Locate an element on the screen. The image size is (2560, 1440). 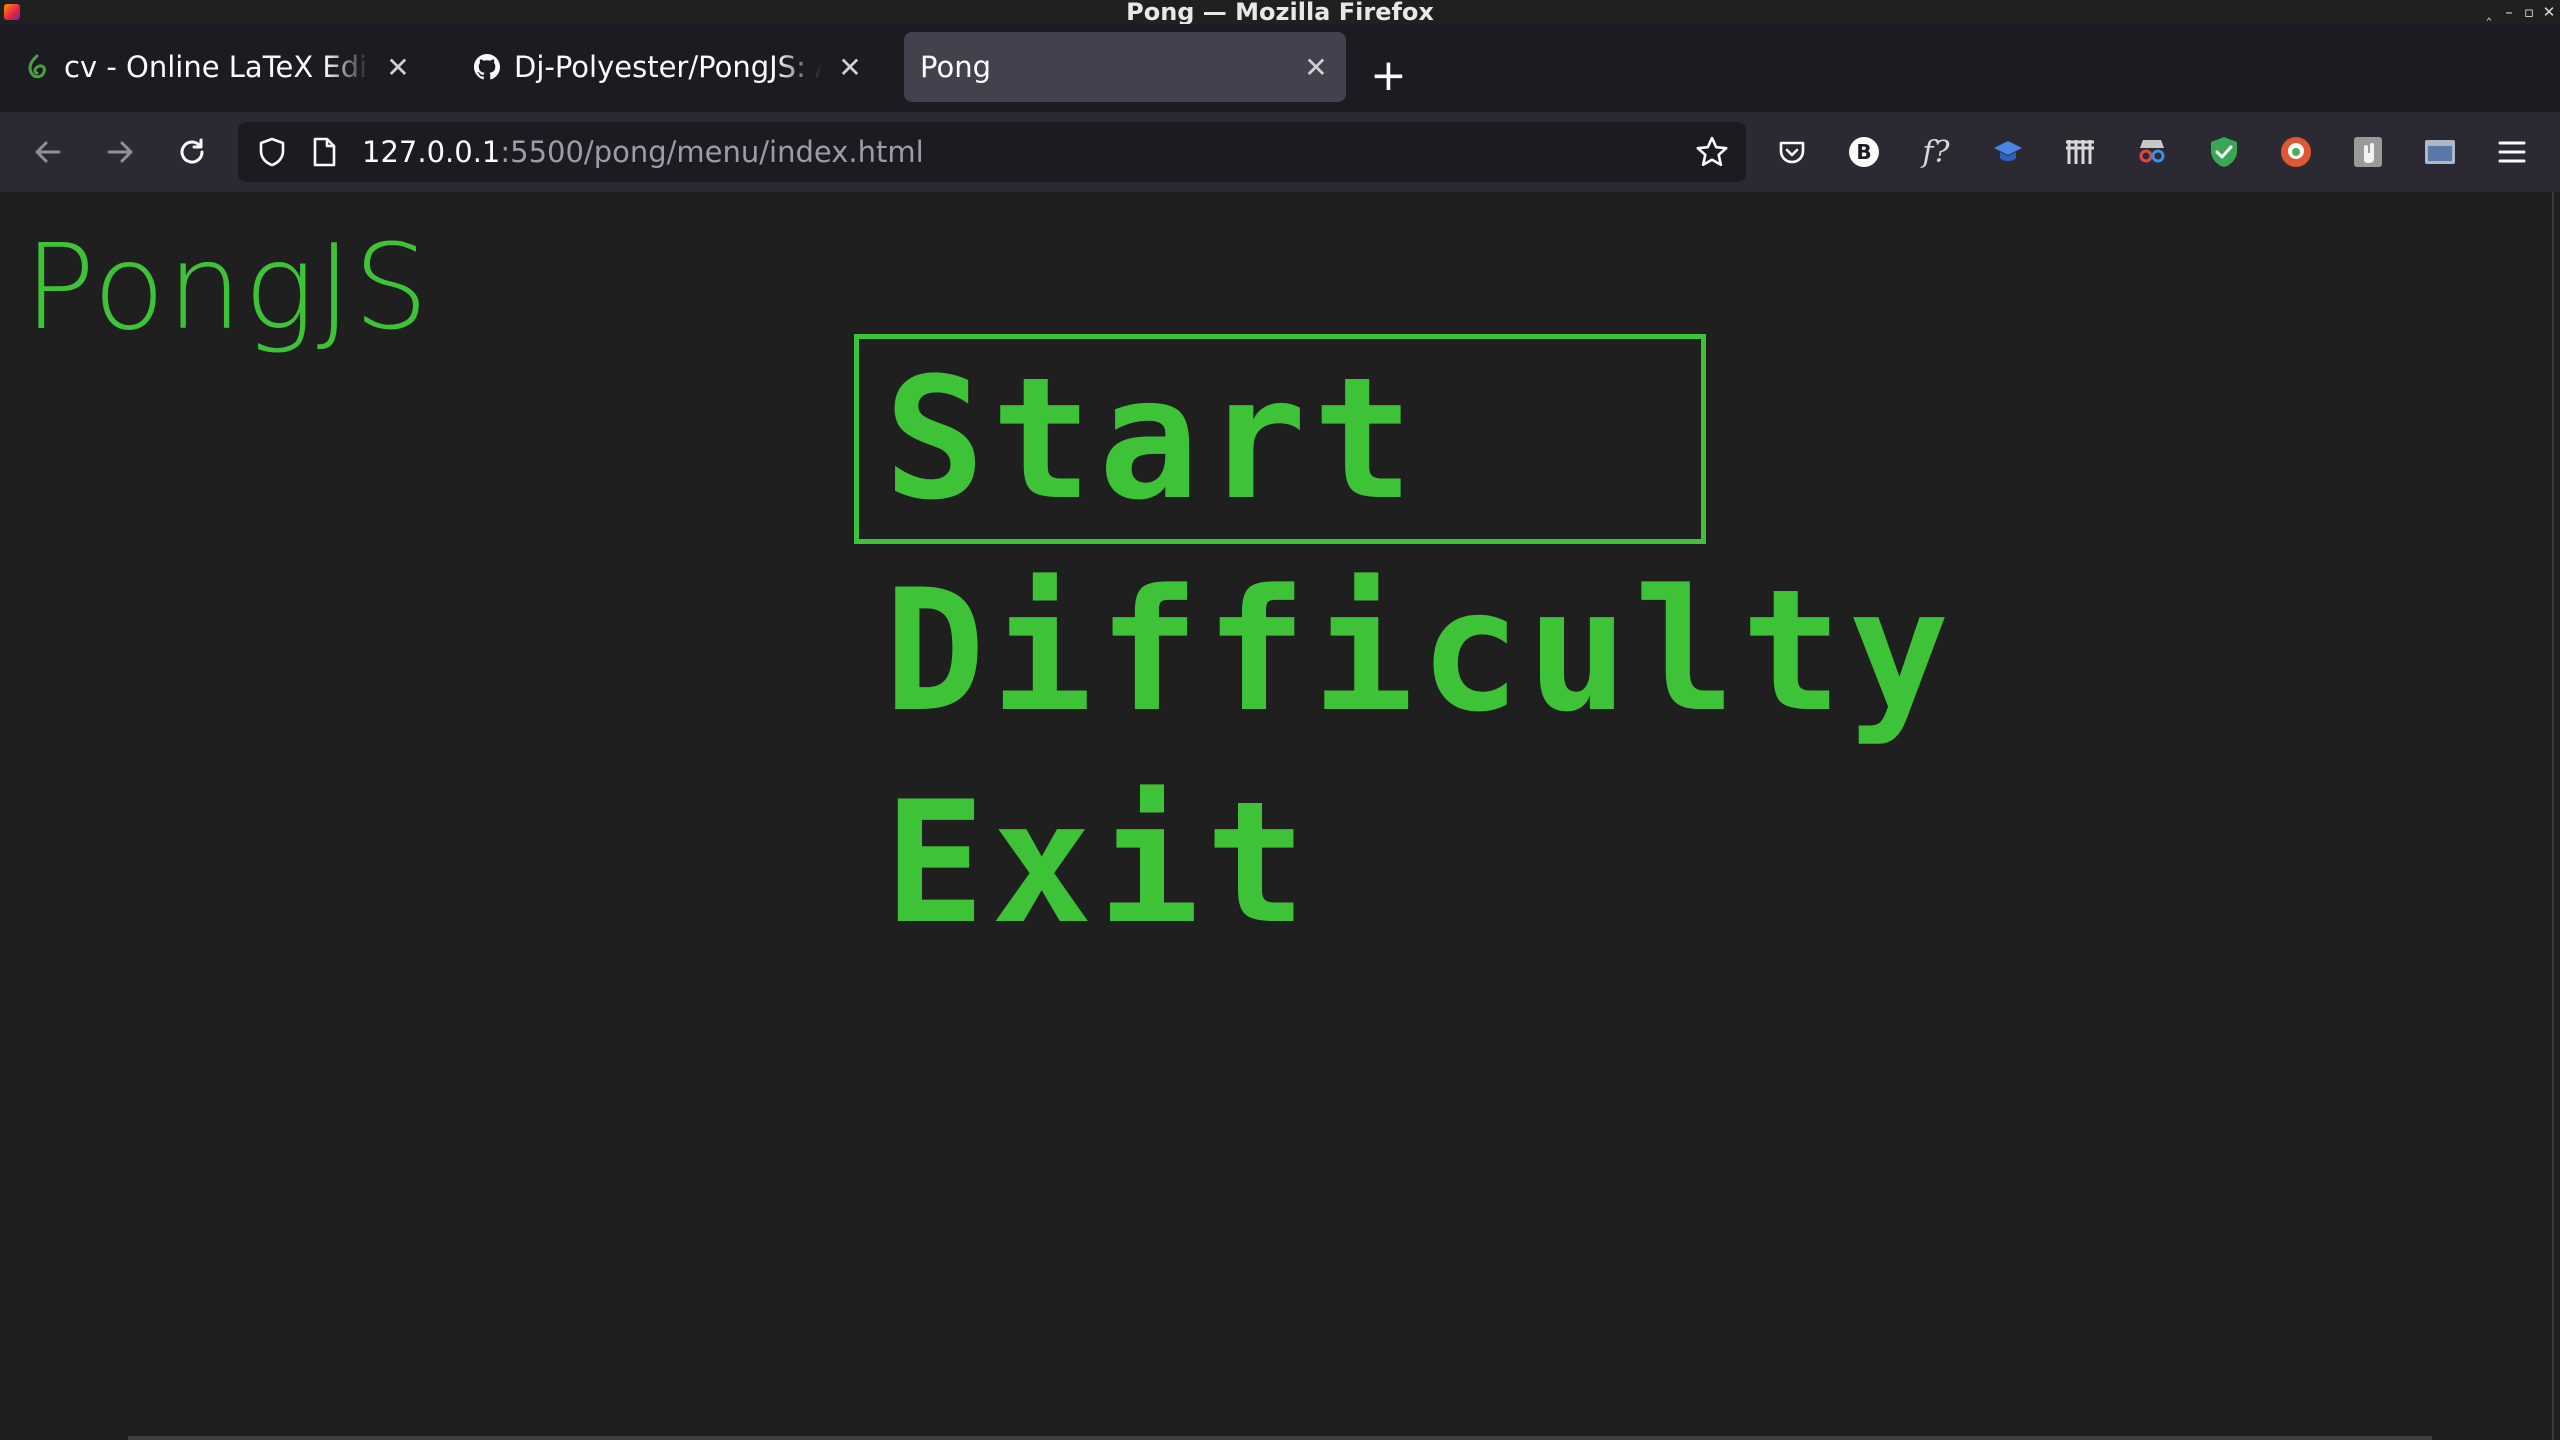
horizontal-scrollbar is located at coordinates (1280, 1438).